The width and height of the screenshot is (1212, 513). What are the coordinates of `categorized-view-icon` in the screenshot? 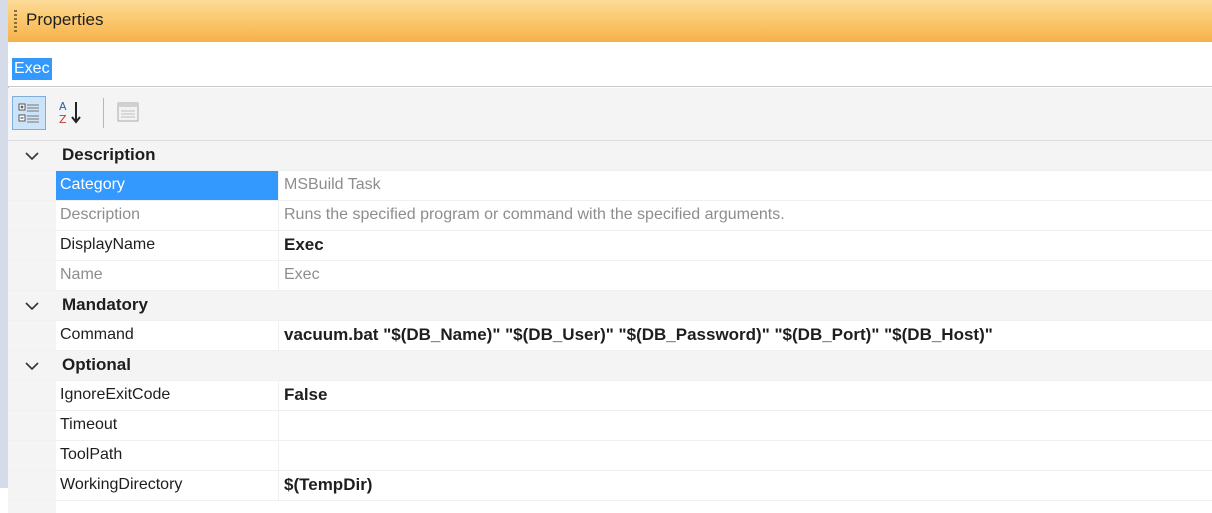 It's located at (28, 113).